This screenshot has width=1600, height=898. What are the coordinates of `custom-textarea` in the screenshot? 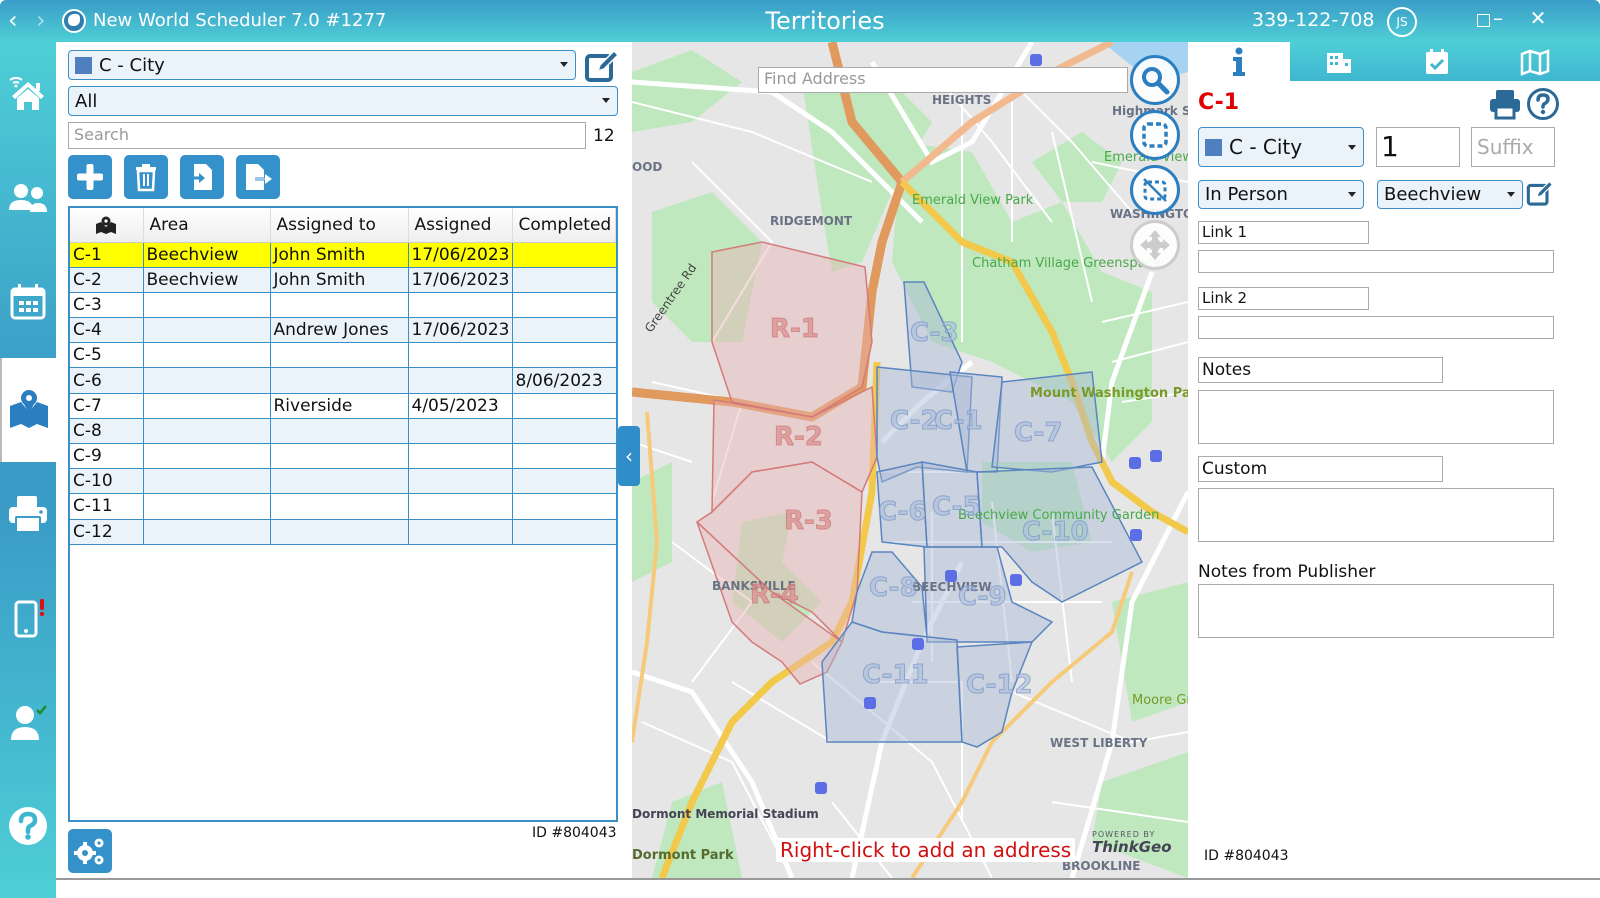 It's located at (1376, 515).